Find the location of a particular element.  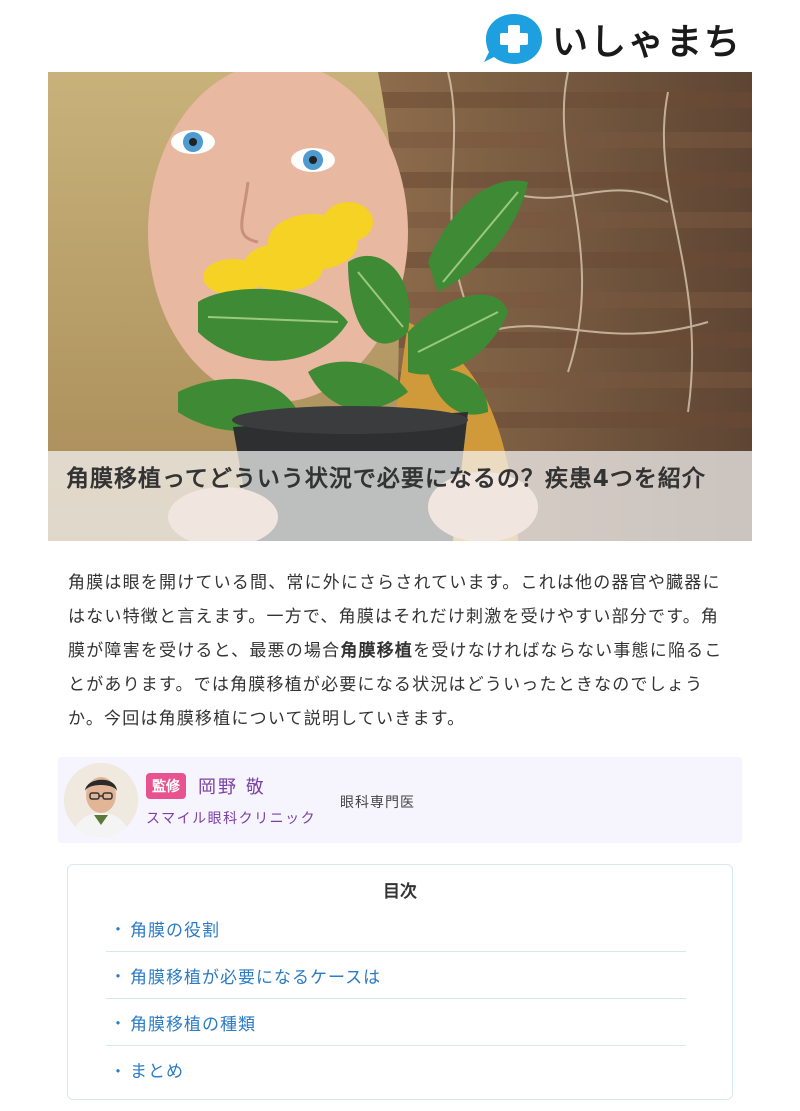

supervisor-box: 監修 岡野 敬 スマイル眼科クリニック 眼科専門医 is located at coordinates (400, 800).